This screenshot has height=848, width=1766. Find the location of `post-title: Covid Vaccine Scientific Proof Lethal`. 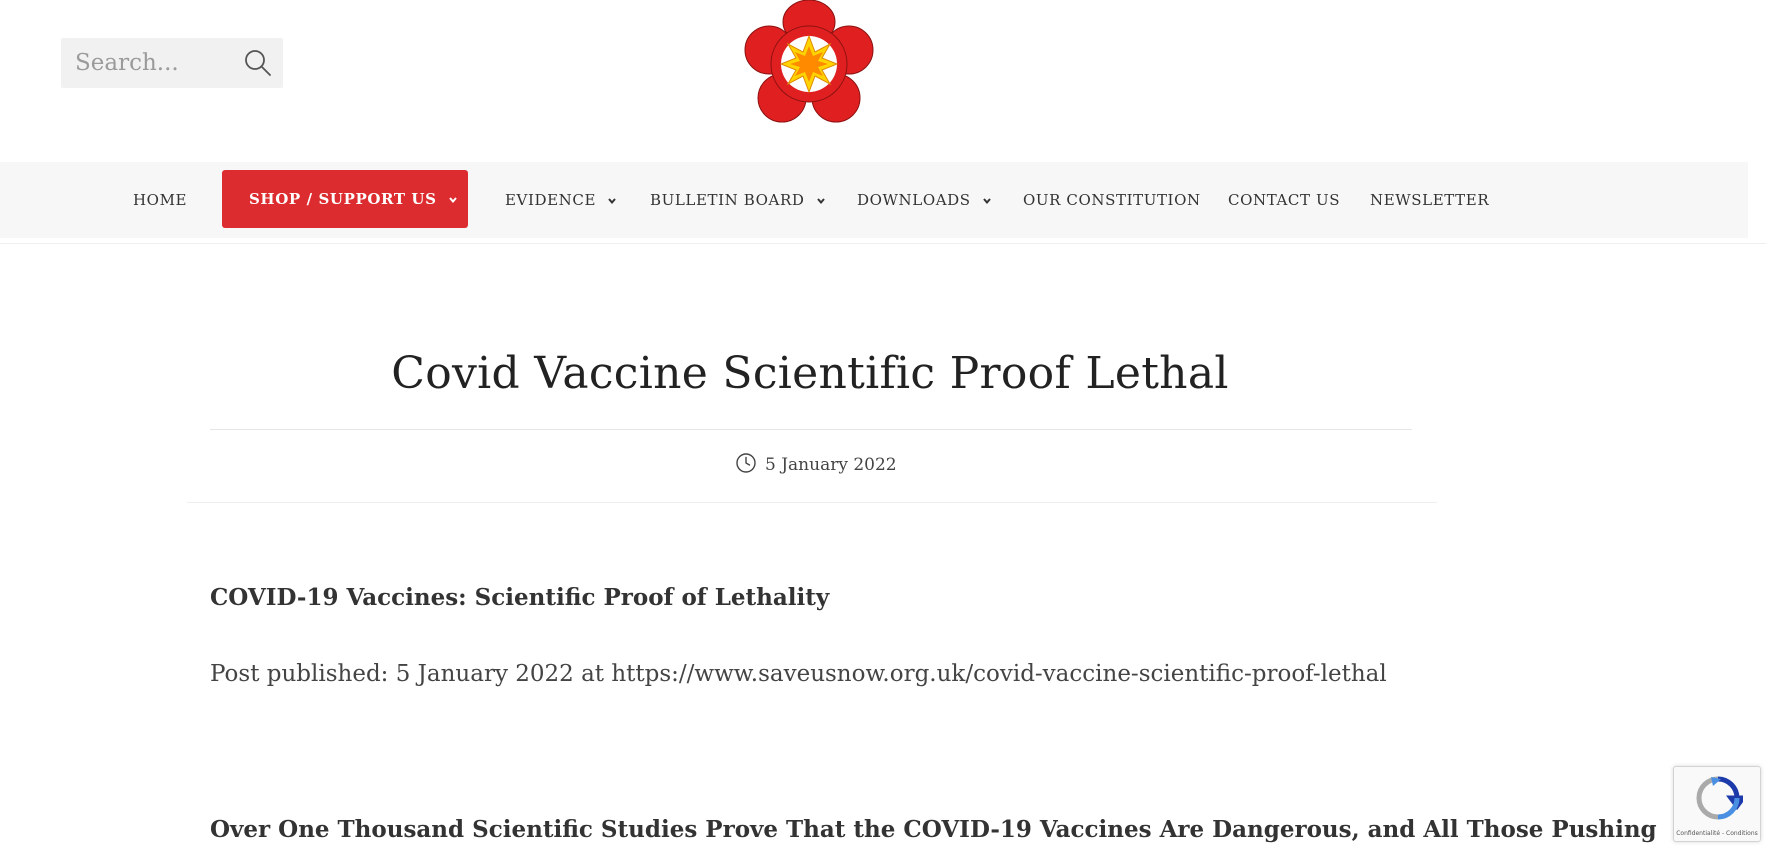

post-title: Covid Vaccine Scientific Proof Lethal is located at coordinates (810, 373).